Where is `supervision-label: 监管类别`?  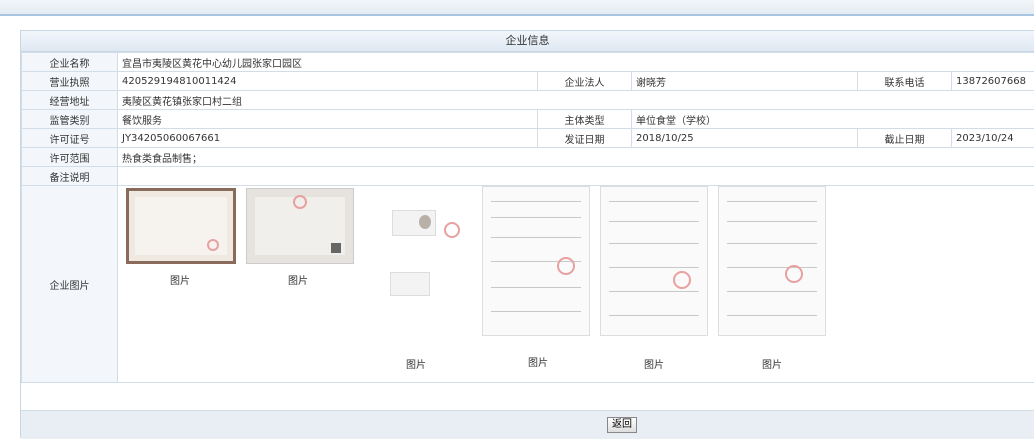 supervision-label: 监管类别 is located at coordinates (70, 119).